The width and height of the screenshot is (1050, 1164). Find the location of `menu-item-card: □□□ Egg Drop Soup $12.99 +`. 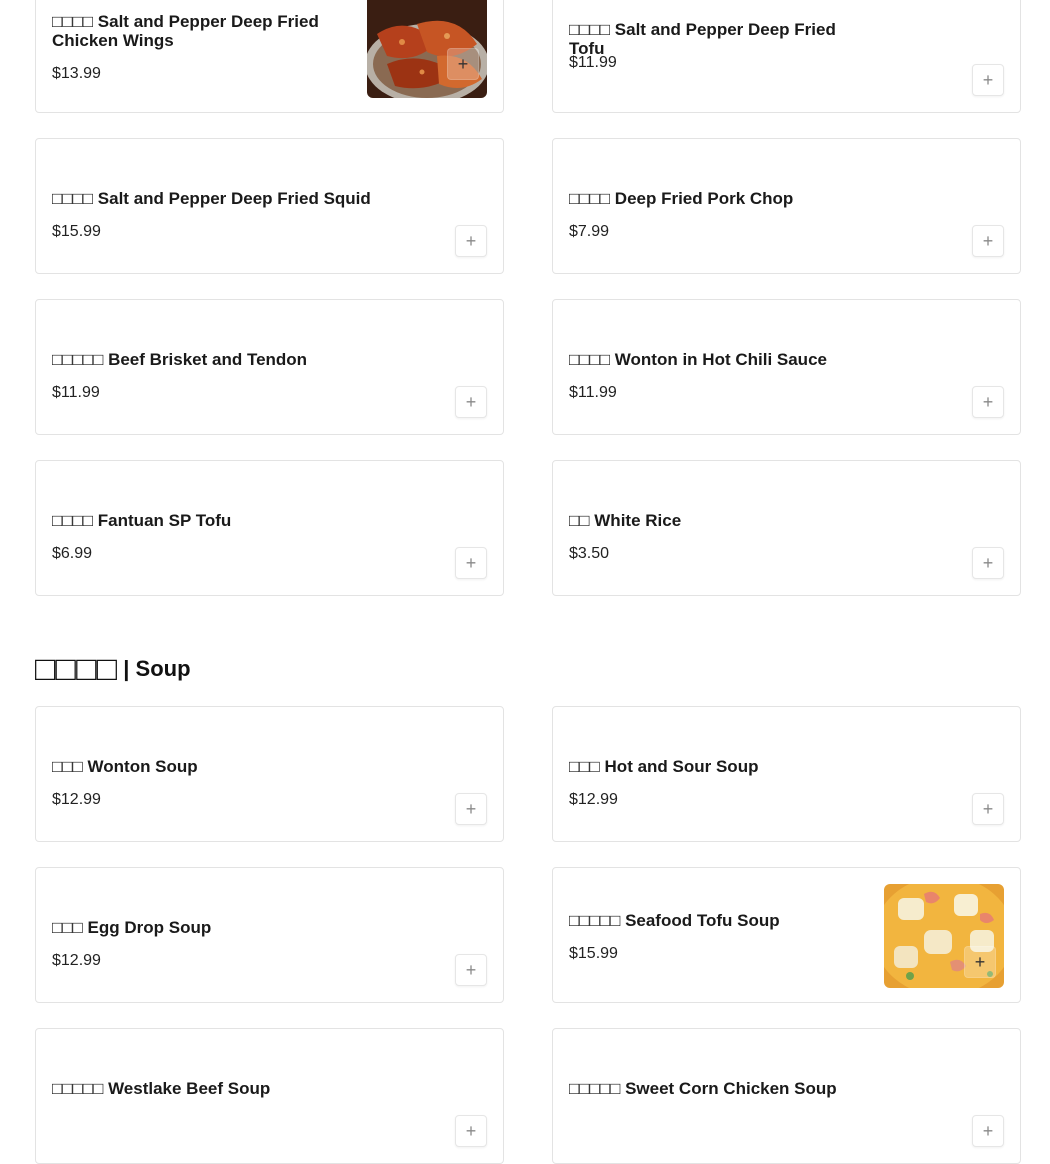

menu-item-card: □□□ Egg Drop Soup $12.99 + is located at coordinates (269, 935).